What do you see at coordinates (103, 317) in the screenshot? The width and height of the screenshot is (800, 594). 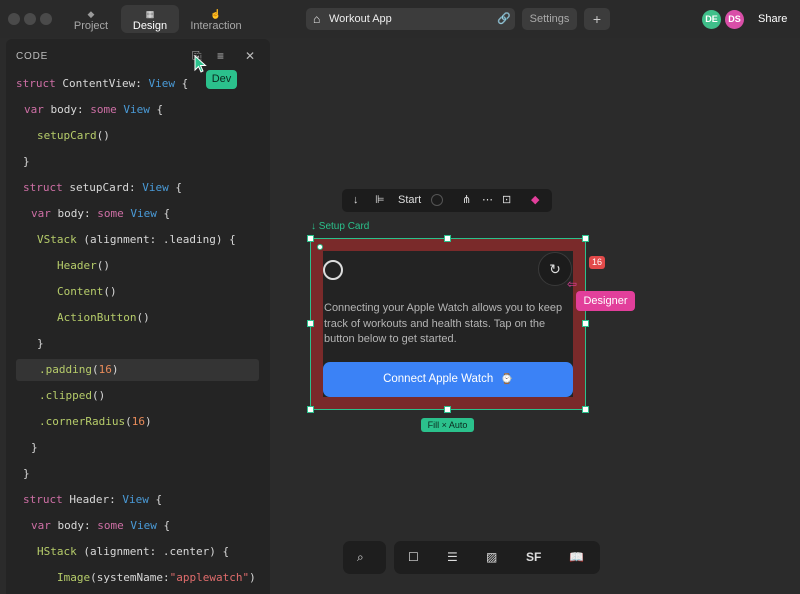 I see `code-line: ActionButton()` at bounding box center [103, 317].